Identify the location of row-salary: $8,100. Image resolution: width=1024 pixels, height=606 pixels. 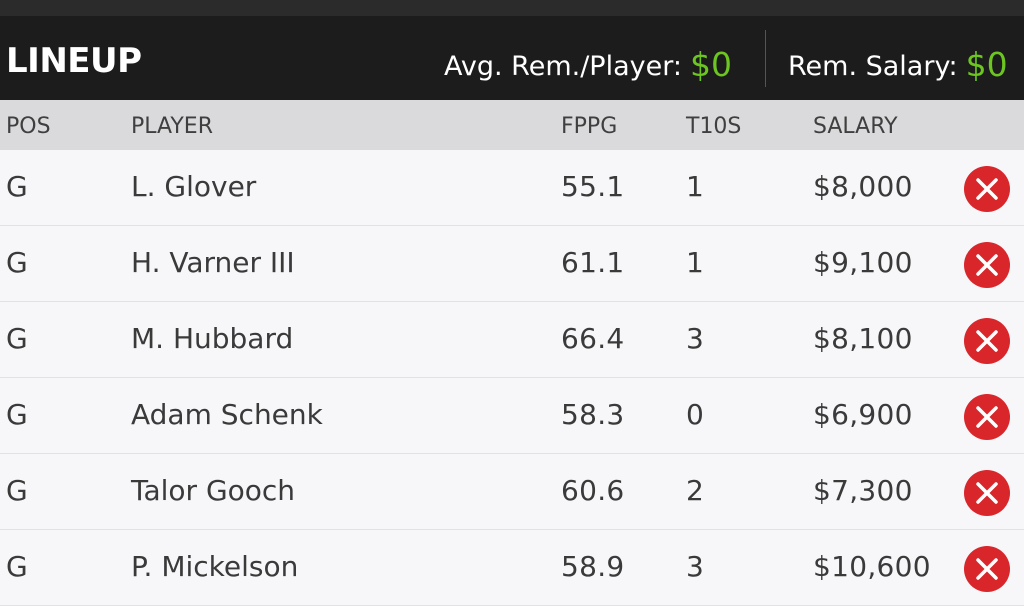
(863, 338).